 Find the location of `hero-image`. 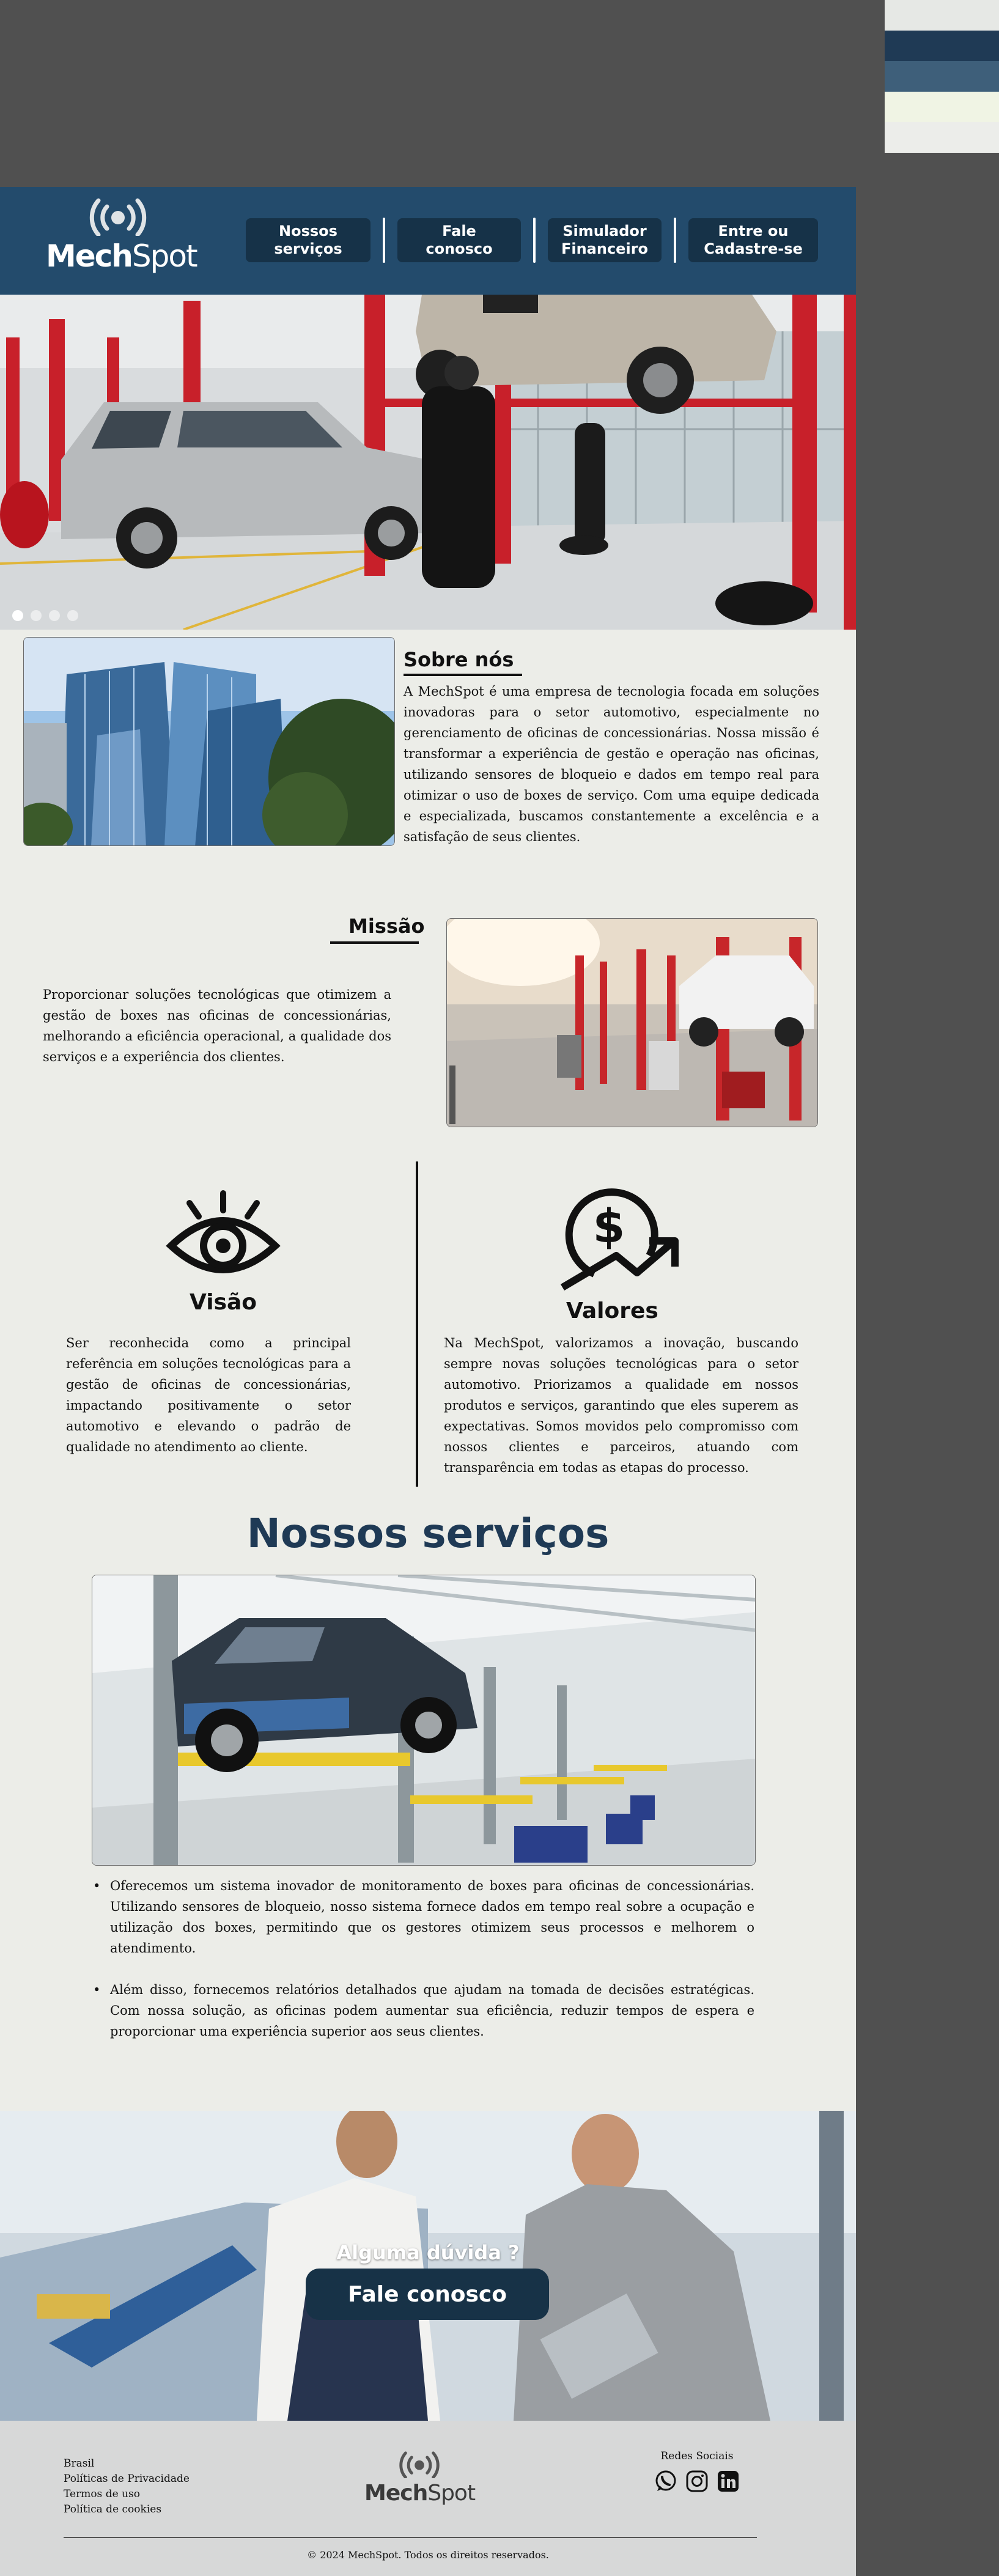

hero-image is located at coordinates (428, 462).